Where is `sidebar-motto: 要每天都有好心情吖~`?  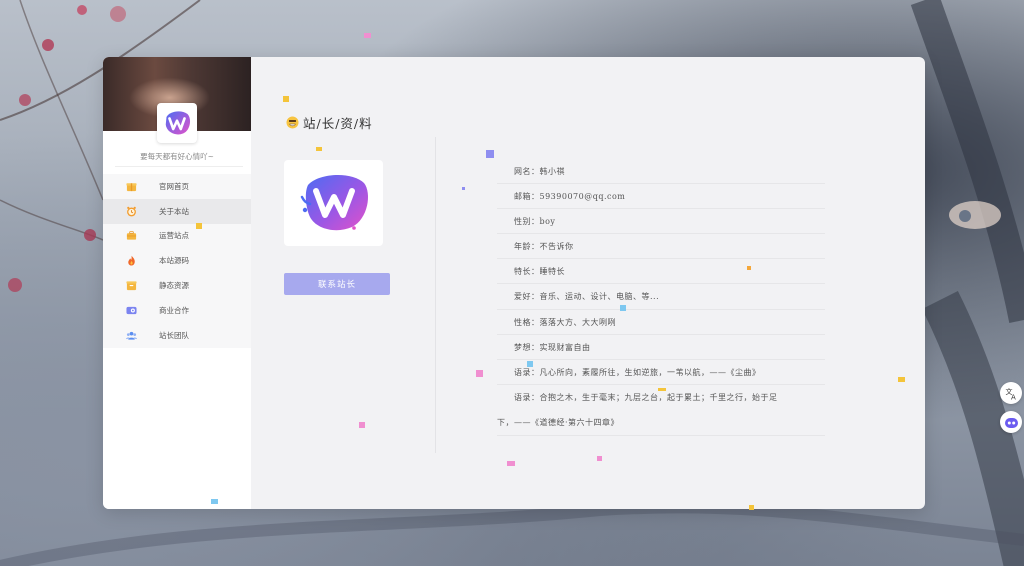 sidebar-motto: 要每天都有好心情吖~ is located at coordinates (177, 156).